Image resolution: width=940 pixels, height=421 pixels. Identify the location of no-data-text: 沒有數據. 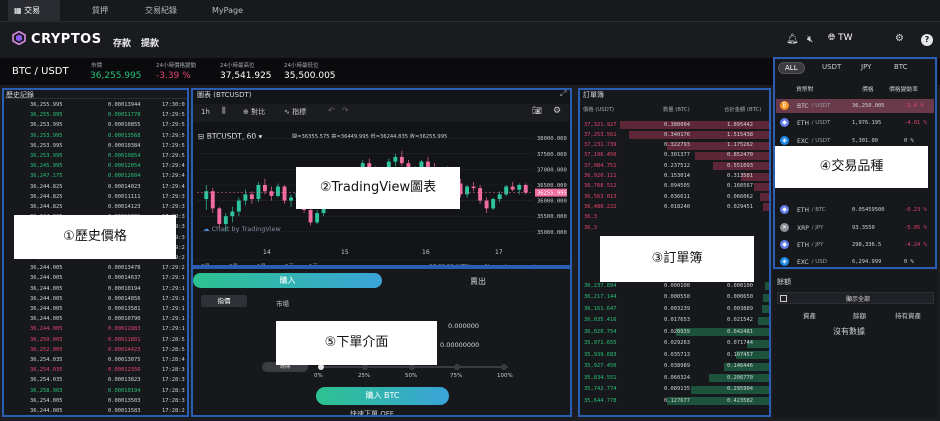
(849, 331).